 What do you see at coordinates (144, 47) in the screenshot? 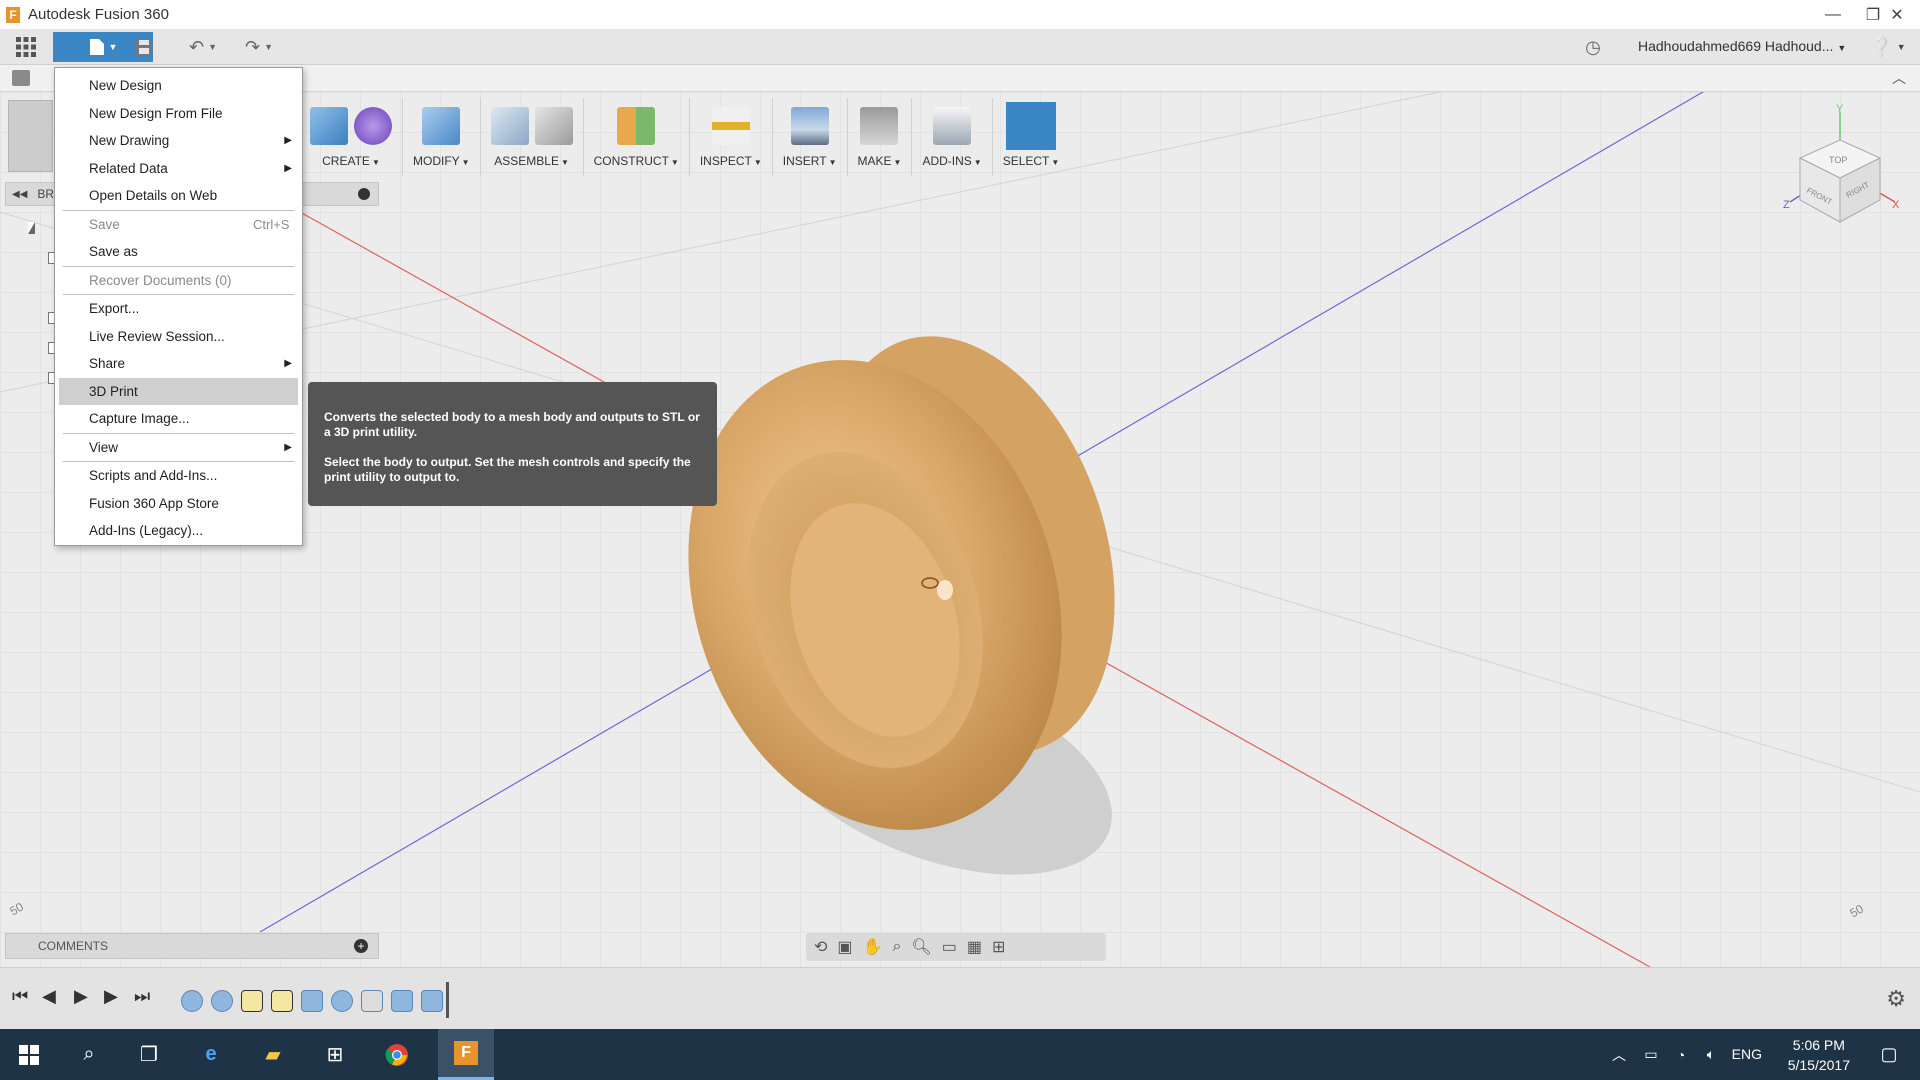
I see `save-icon` at bounding box center [144, 47].